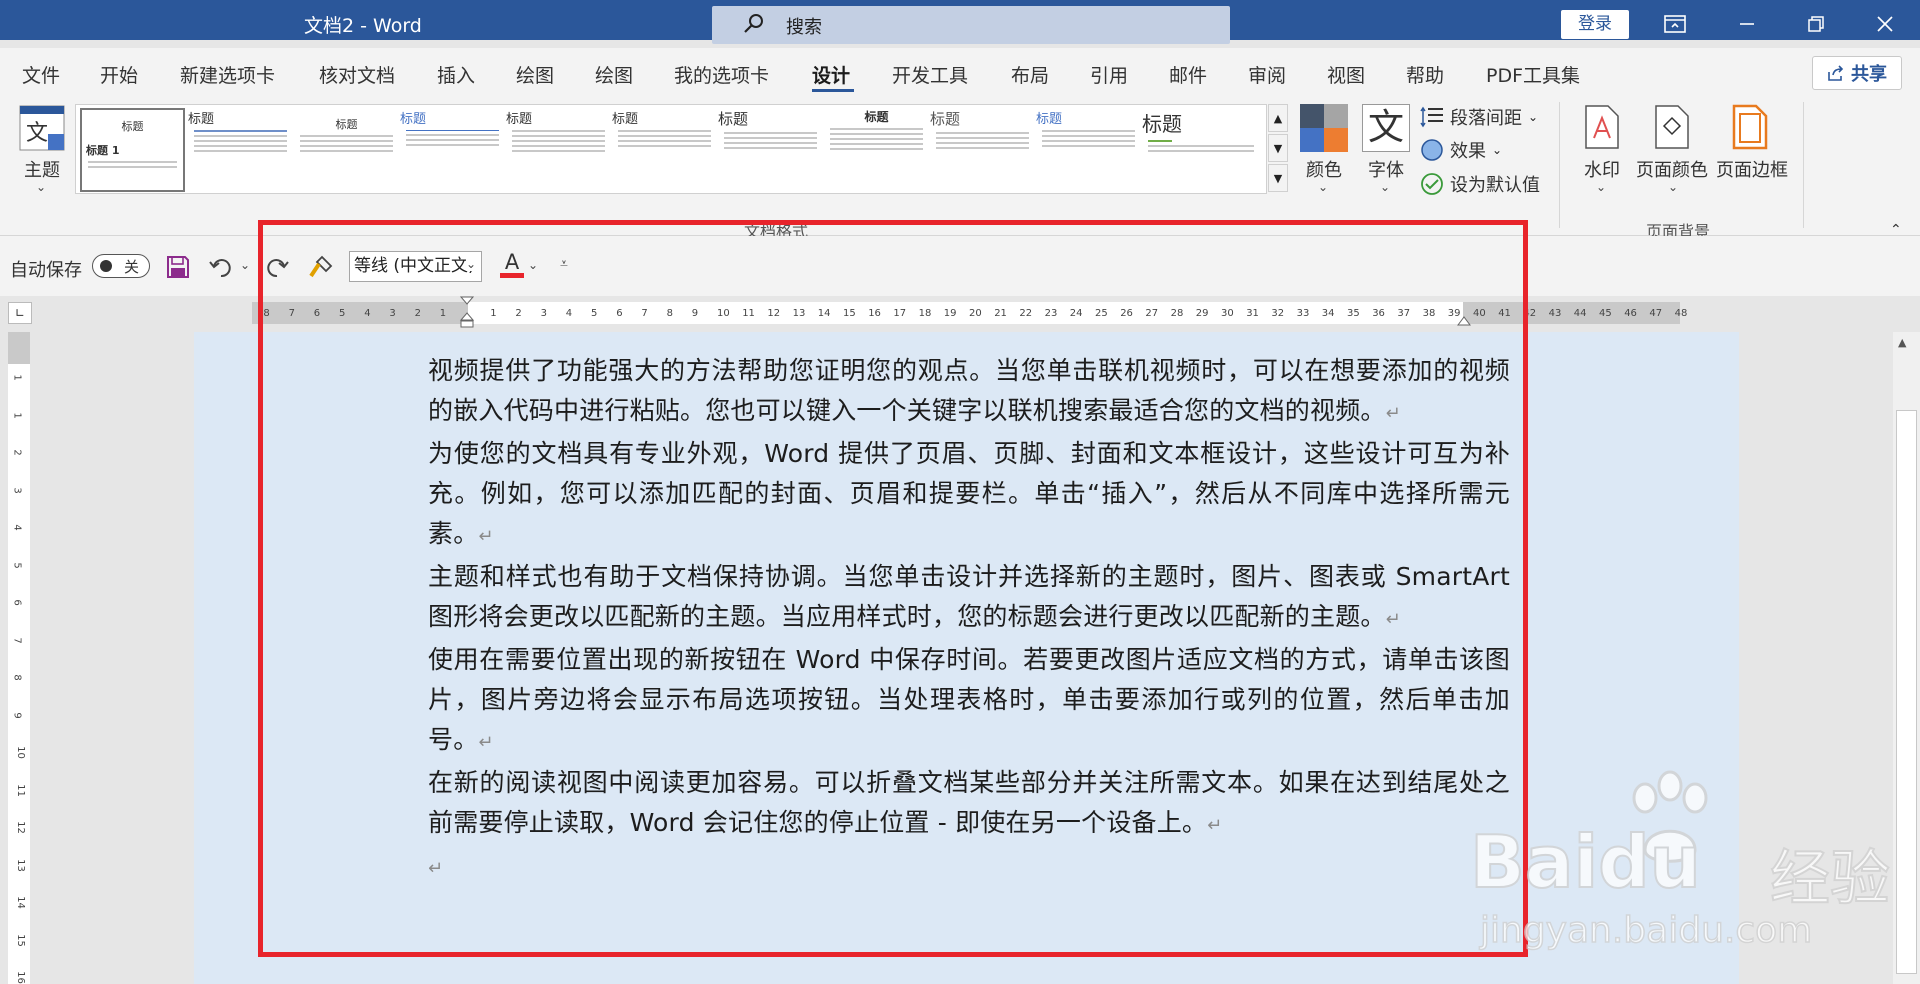  I want to click on tab-home: 开始, so click(119, 74).